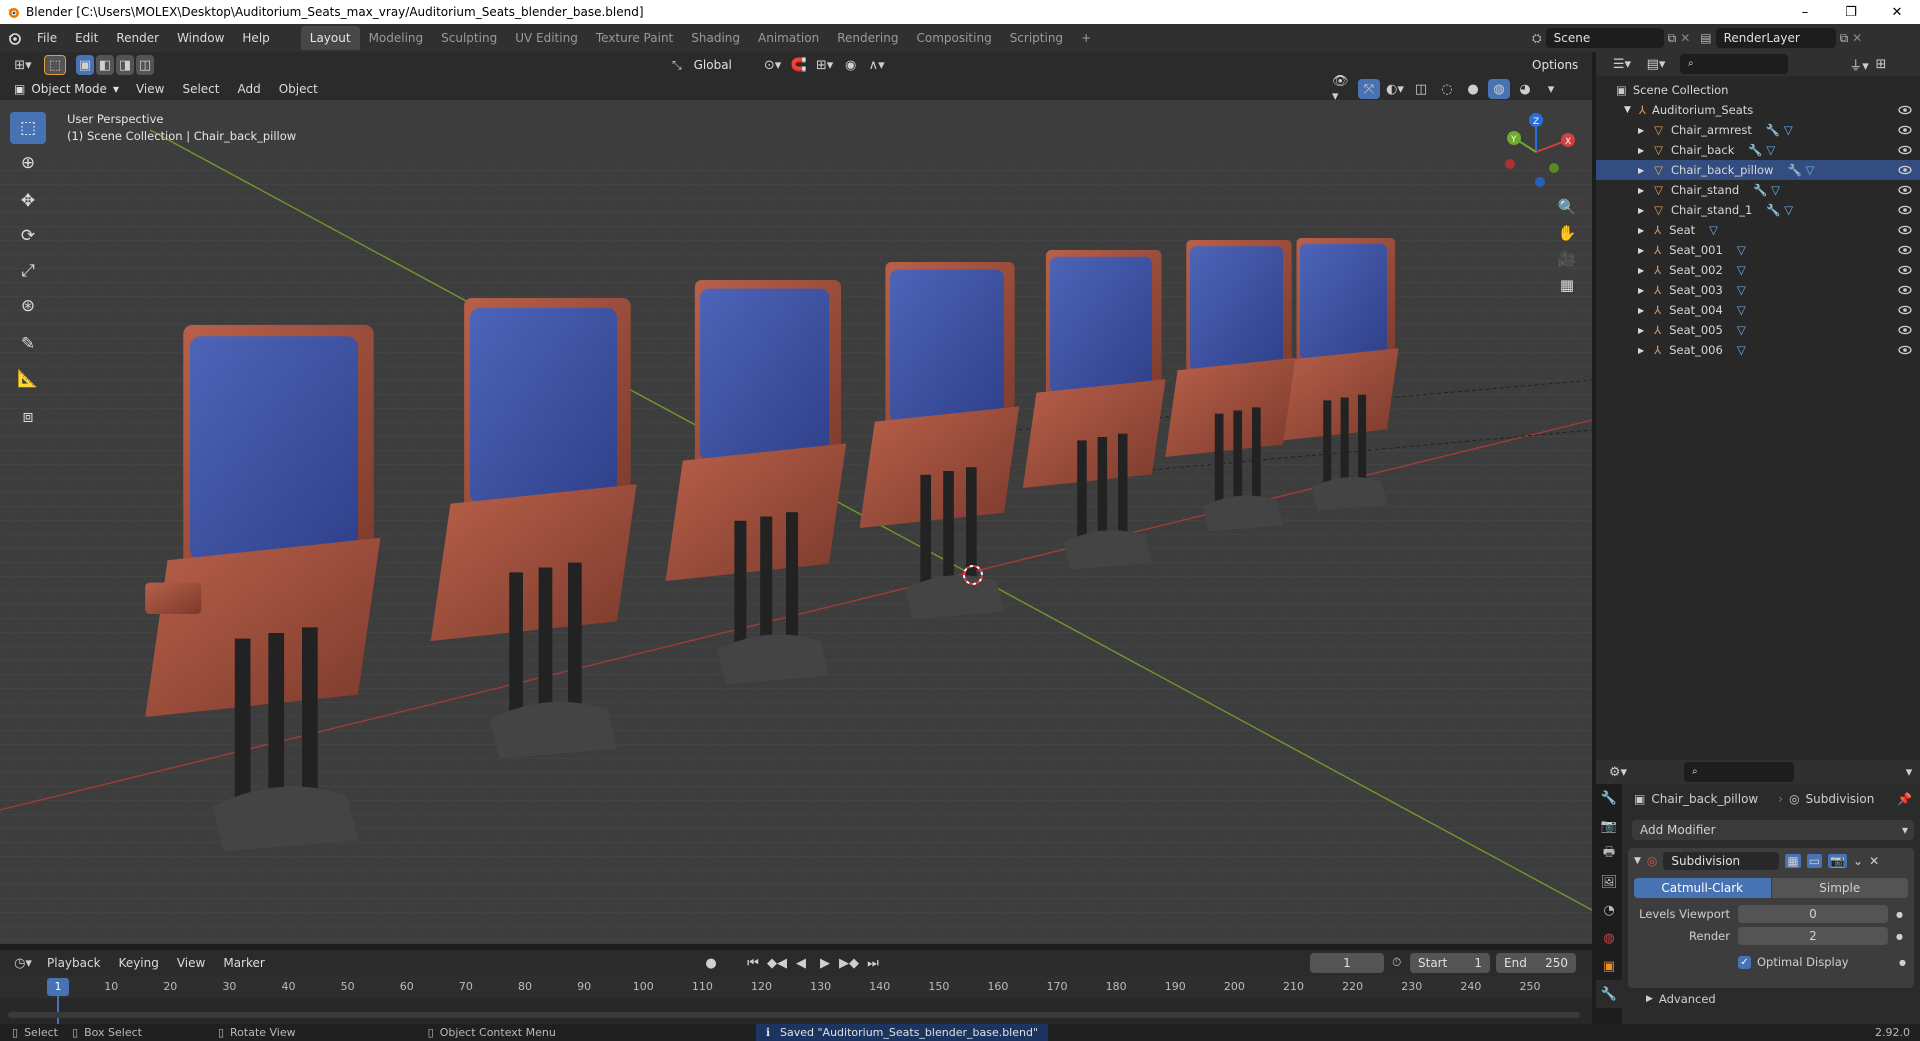 The width and height of the screenshot is (1920, 1041). Describe the element at coordinates (139, 963) in the screenshot. I see `menu-keying: Keying` at that location.